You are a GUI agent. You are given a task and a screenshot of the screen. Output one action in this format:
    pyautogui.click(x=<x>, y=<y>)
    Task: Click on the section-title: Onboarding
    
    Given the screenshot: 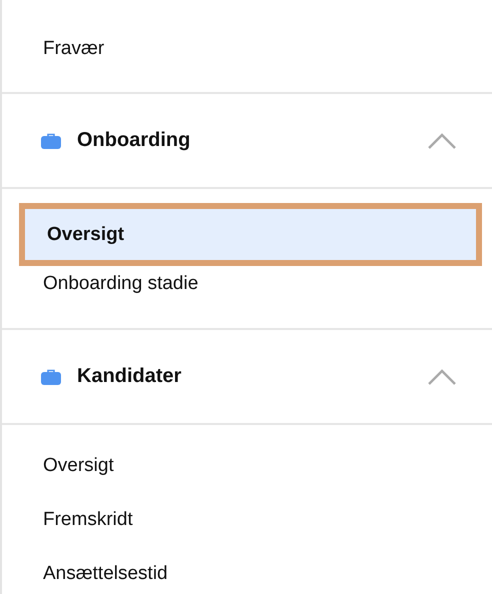 What is the action you would take?
    pyautogui.click(x=134, y=140)
    